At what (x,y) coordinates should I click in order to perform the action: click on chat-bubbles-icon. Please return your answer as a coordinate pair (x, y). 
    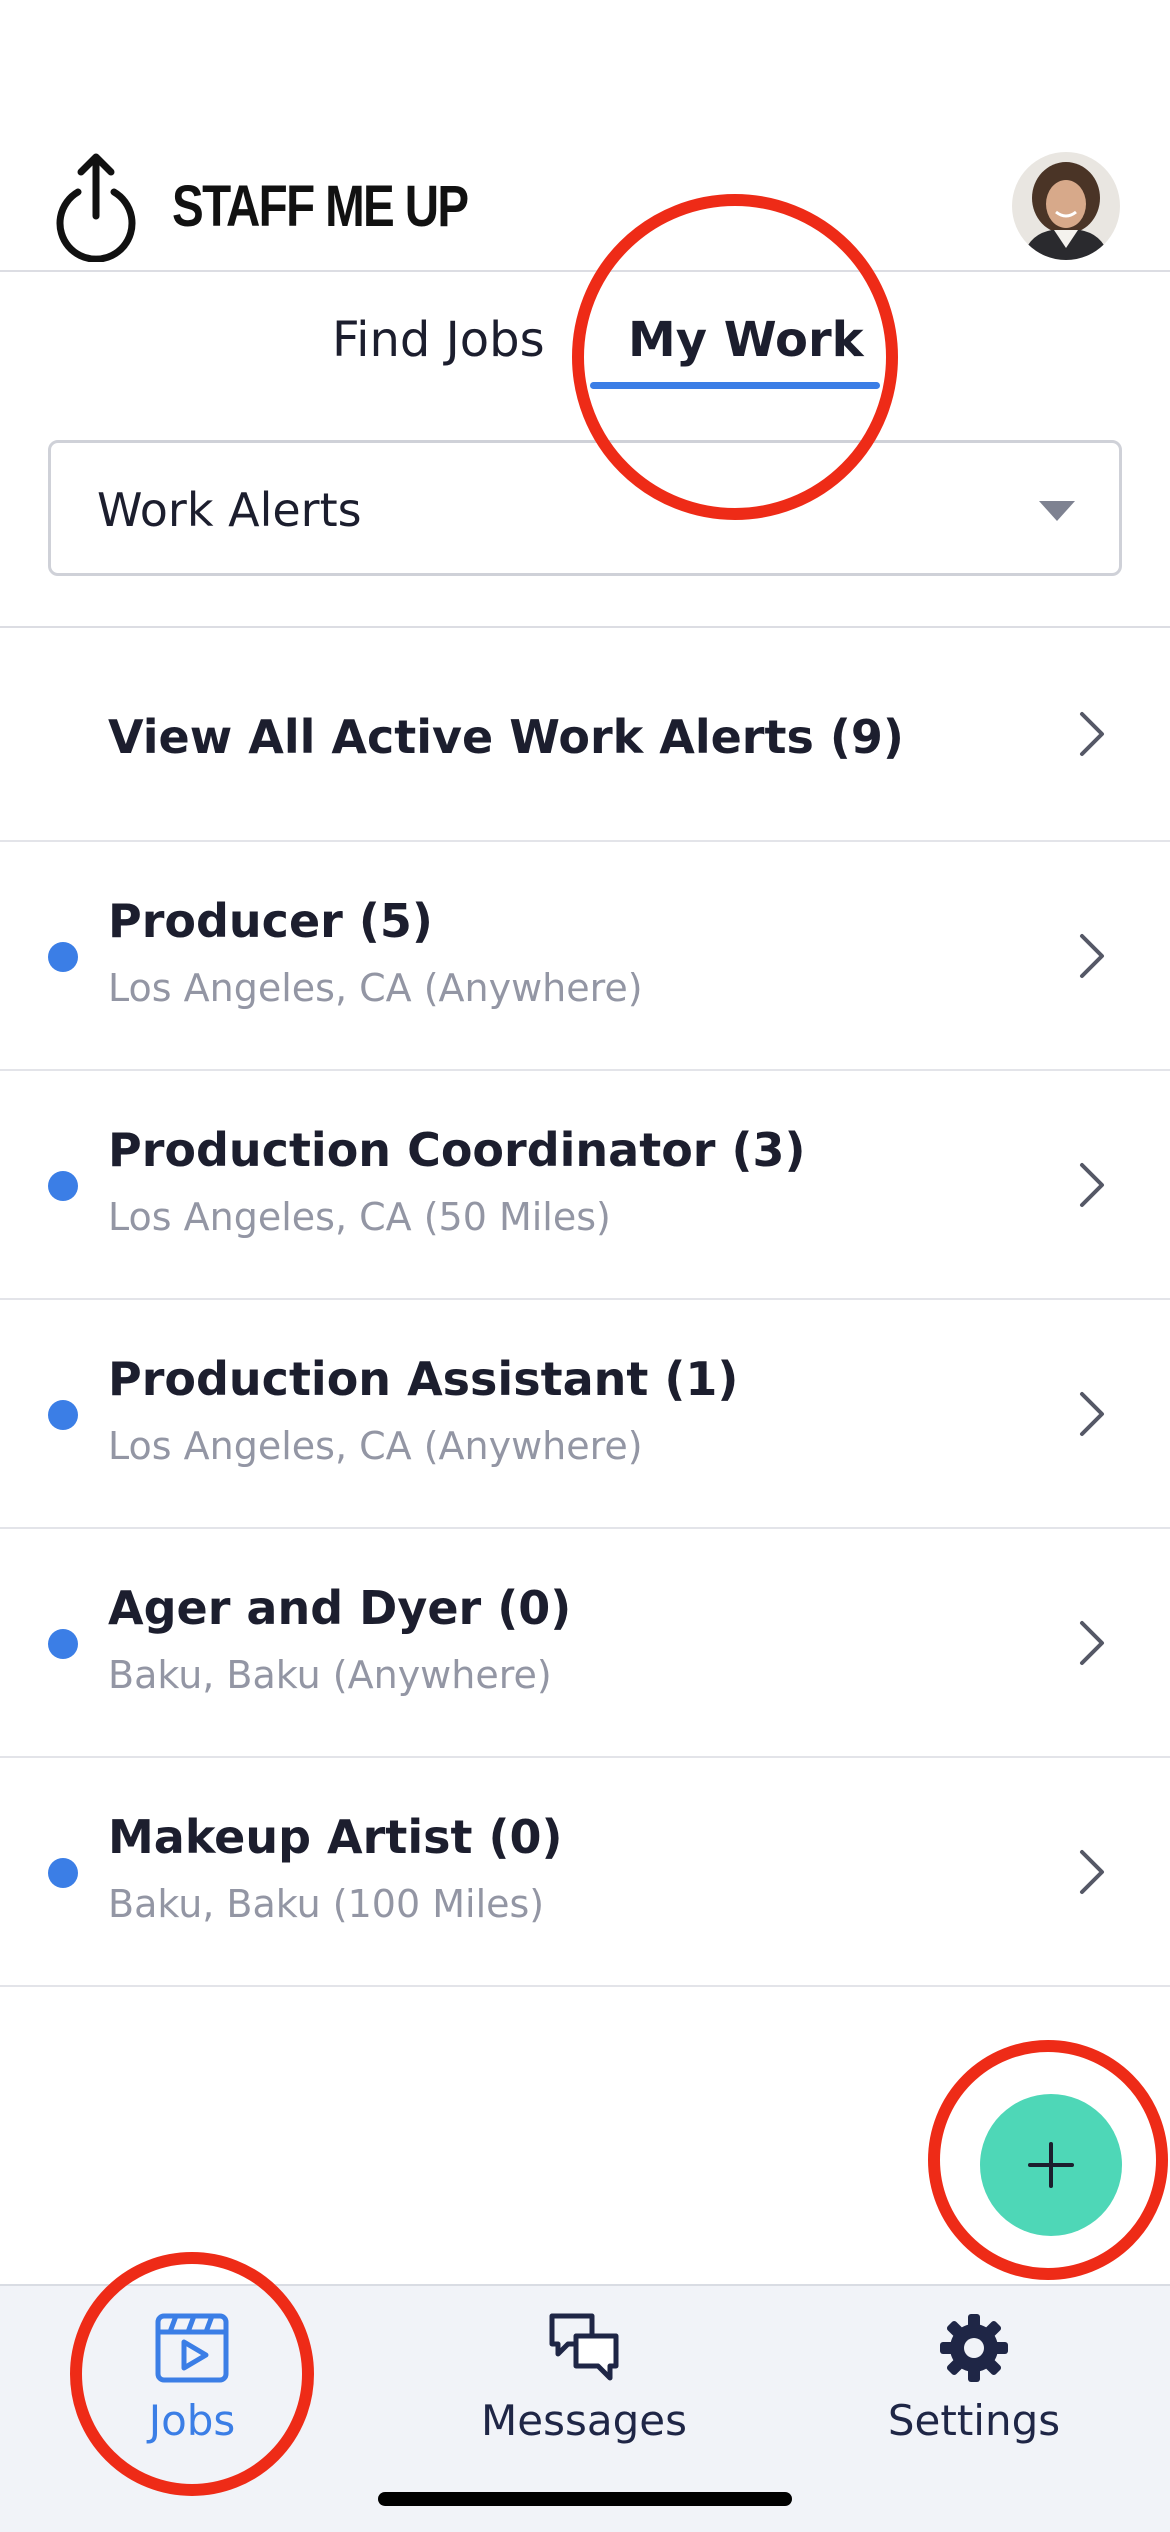
    Looking at the image, I should click on (584, 2347).